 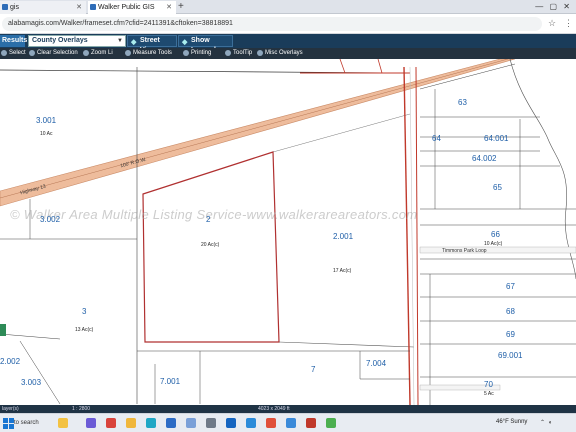 What do you see at coordinates (488, 384) in the screenshot?
I see `parcel-label: 70` at bounding box center [488, 384].